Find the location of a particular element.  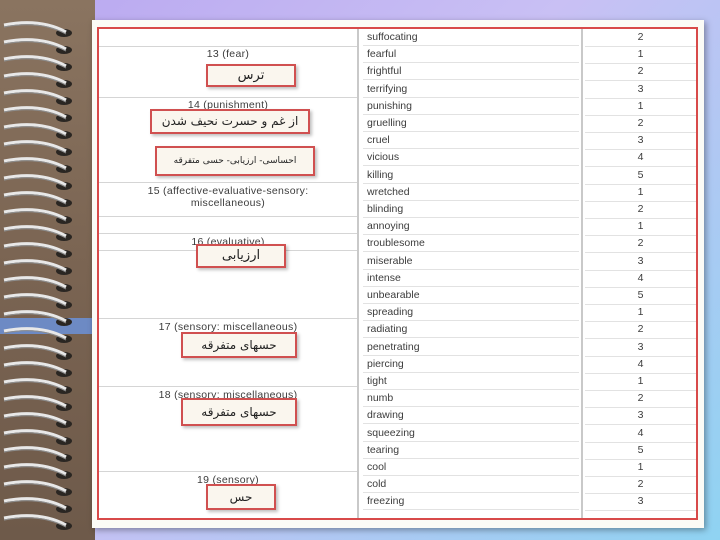

descriptor-word: drawing is located at coordinates (471, 416).